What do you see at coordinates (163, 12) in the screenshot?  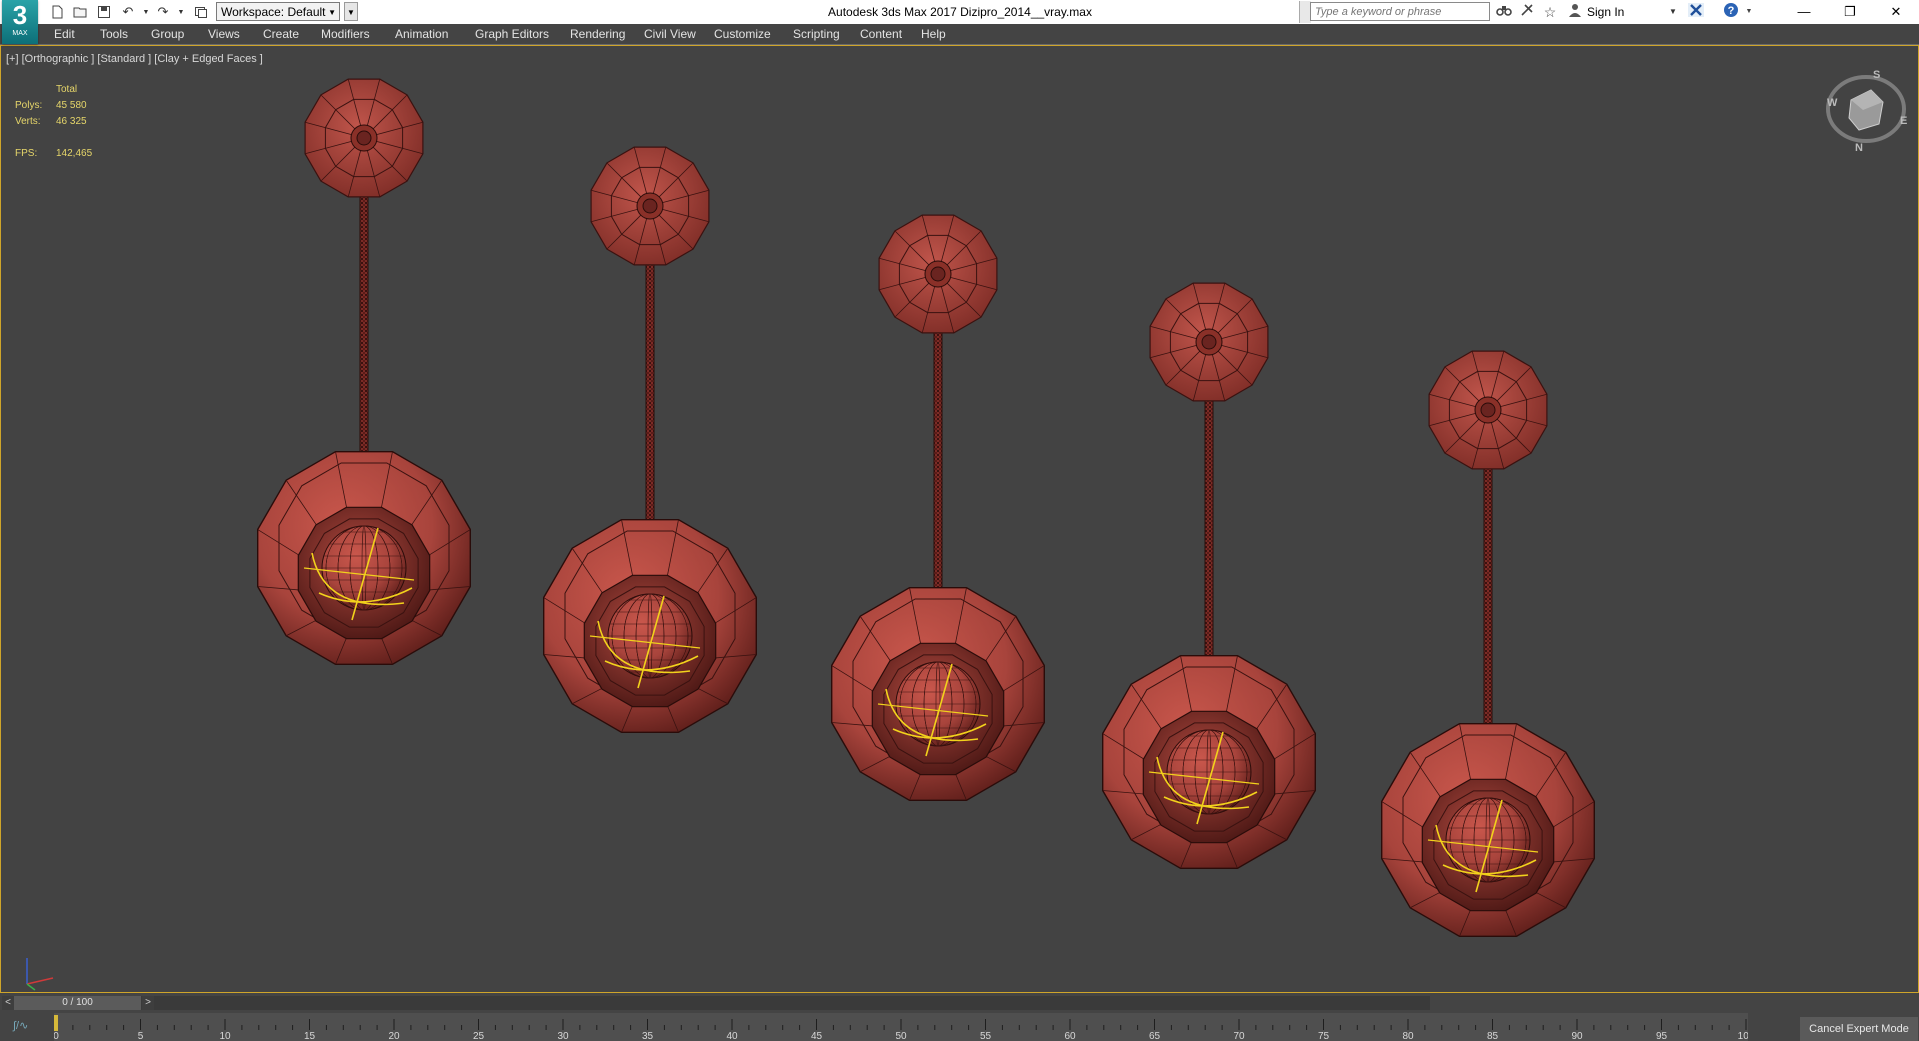 I see `redo-icon: ↷` at bounding box center [163, 12].